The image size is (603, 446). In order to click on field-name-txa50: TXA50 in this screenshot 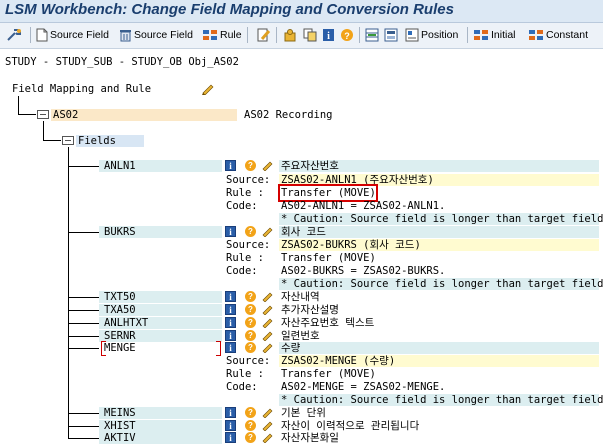, I will do `click(120, 310)`.